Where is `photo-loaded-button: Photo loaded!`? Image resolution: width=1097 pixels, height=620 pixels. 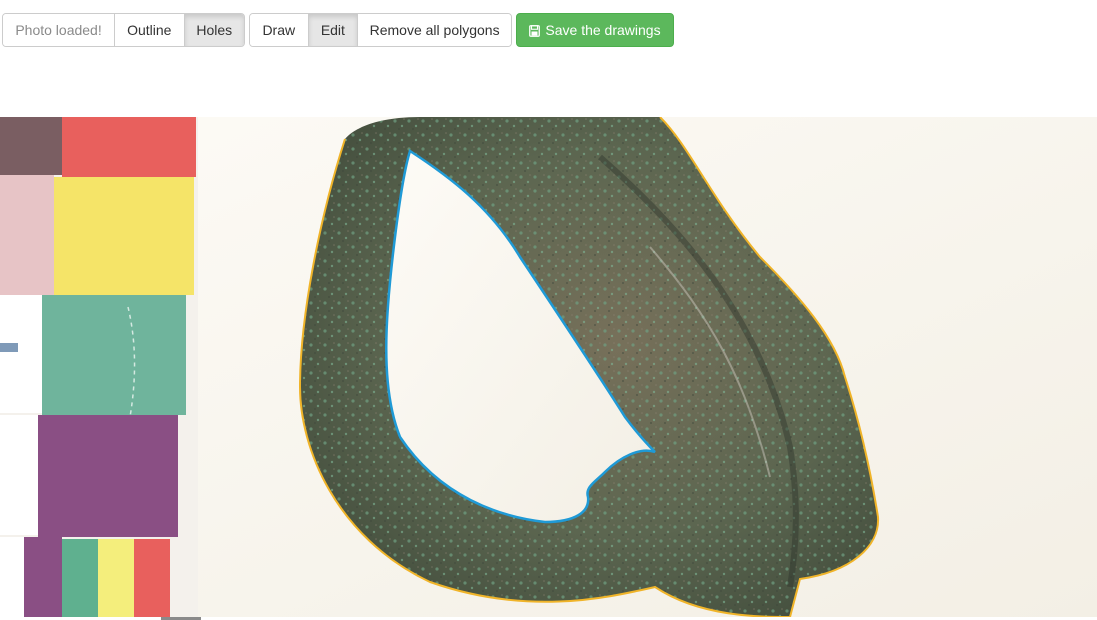
photo-loaded-button: Photo loaded! is located at coordinates (59, 30).